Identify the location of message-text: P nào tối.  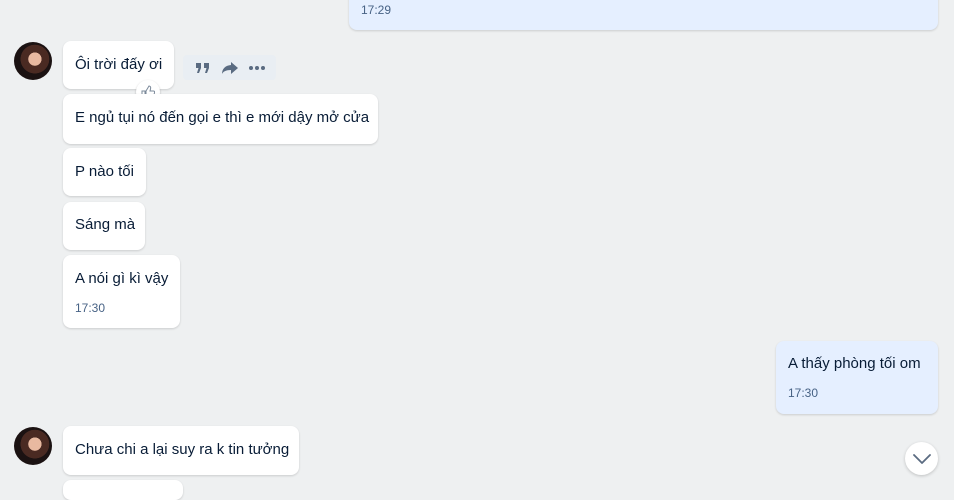
(104, 171).